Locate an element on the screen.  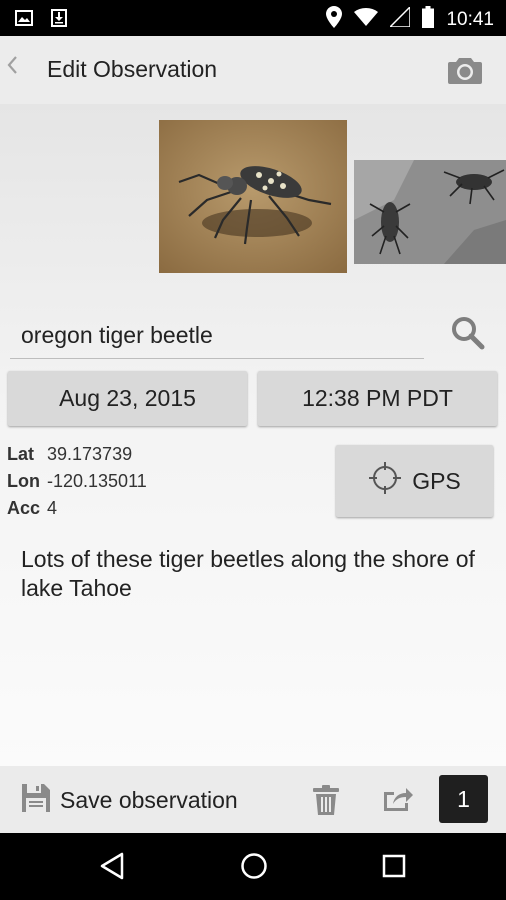
bottom-action-bar: Save observation 1 is located at coordinates (253, 799).